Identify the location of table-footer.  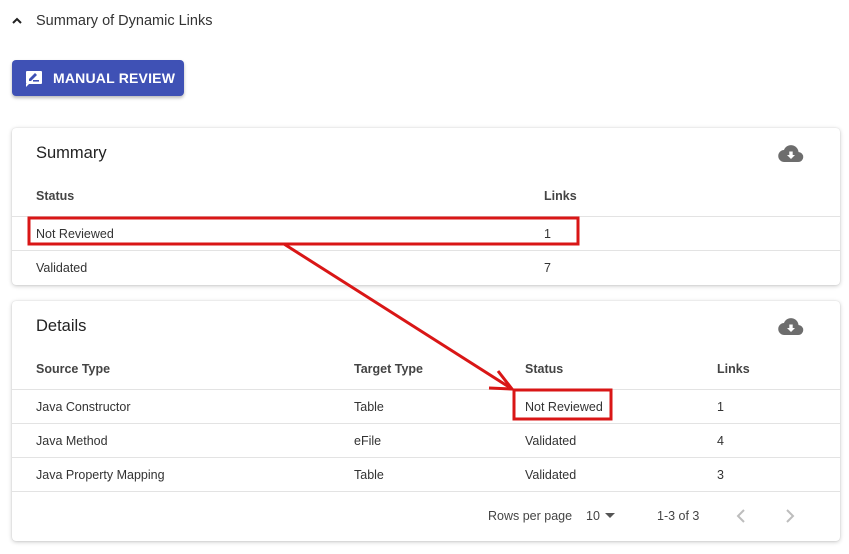
(426, 516).